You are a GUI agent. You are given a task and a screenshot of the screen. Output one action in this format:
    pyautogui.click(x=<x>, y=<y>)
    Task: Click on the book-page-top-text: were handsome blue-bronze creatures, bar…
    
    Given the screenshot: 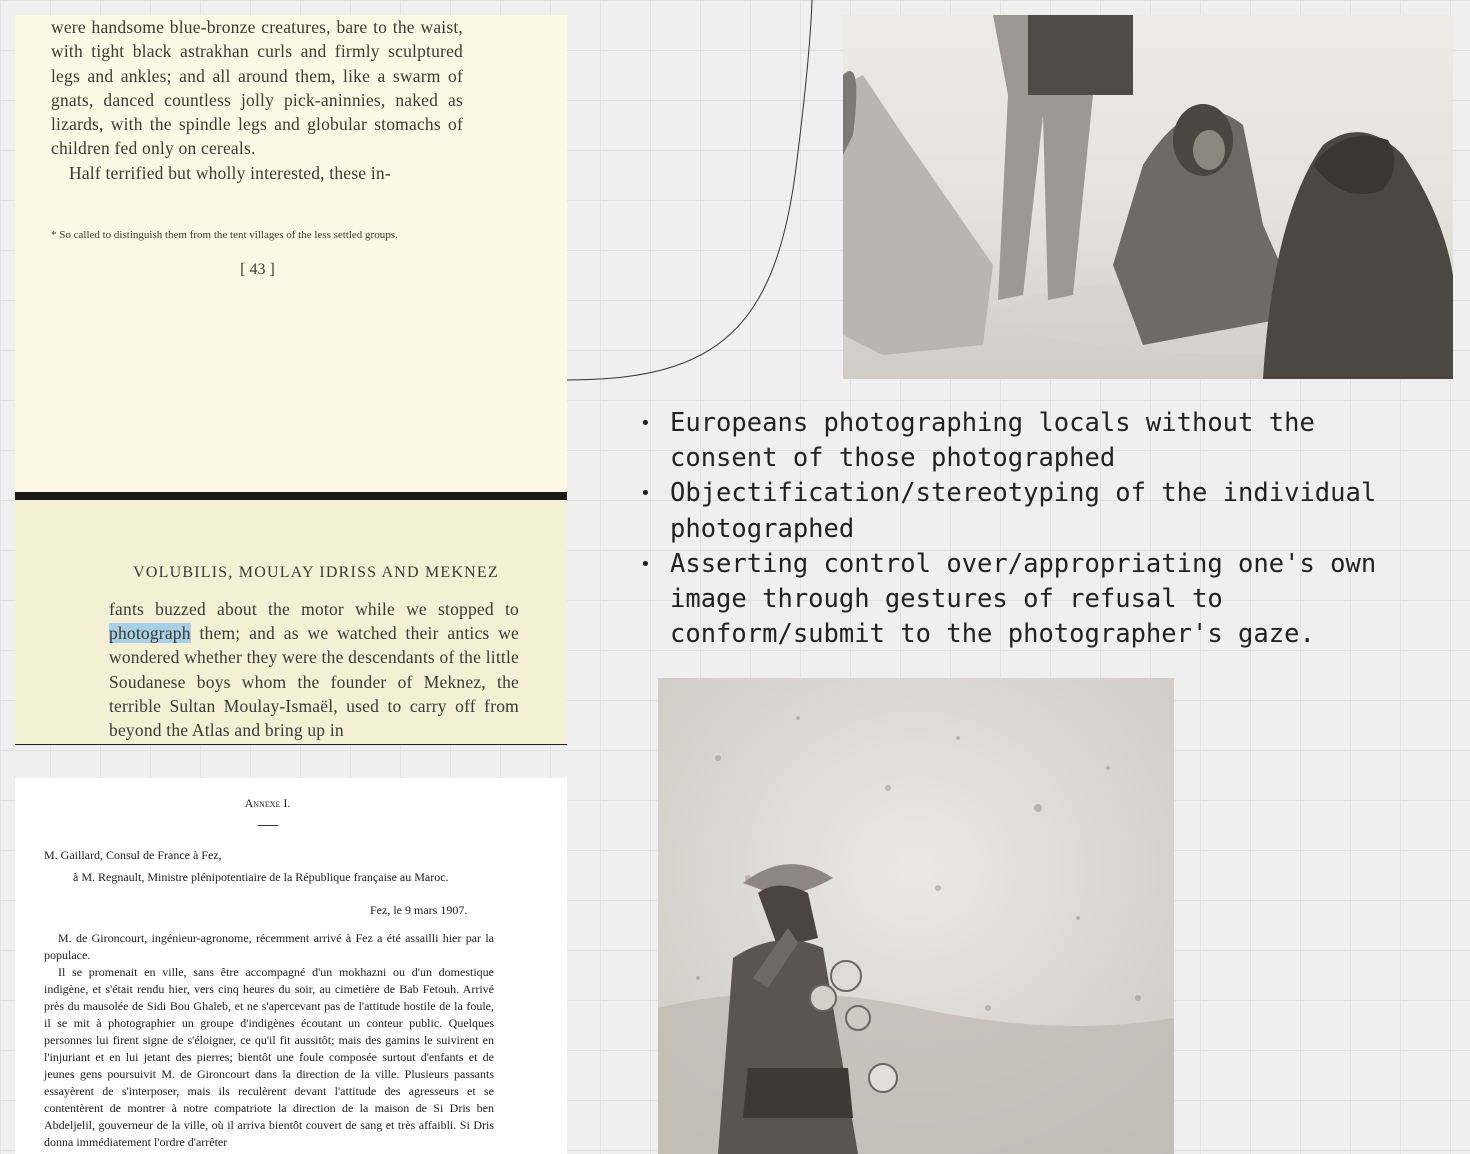 What is the action you would take?
    pyautogui.click(x=257, y=100)
    